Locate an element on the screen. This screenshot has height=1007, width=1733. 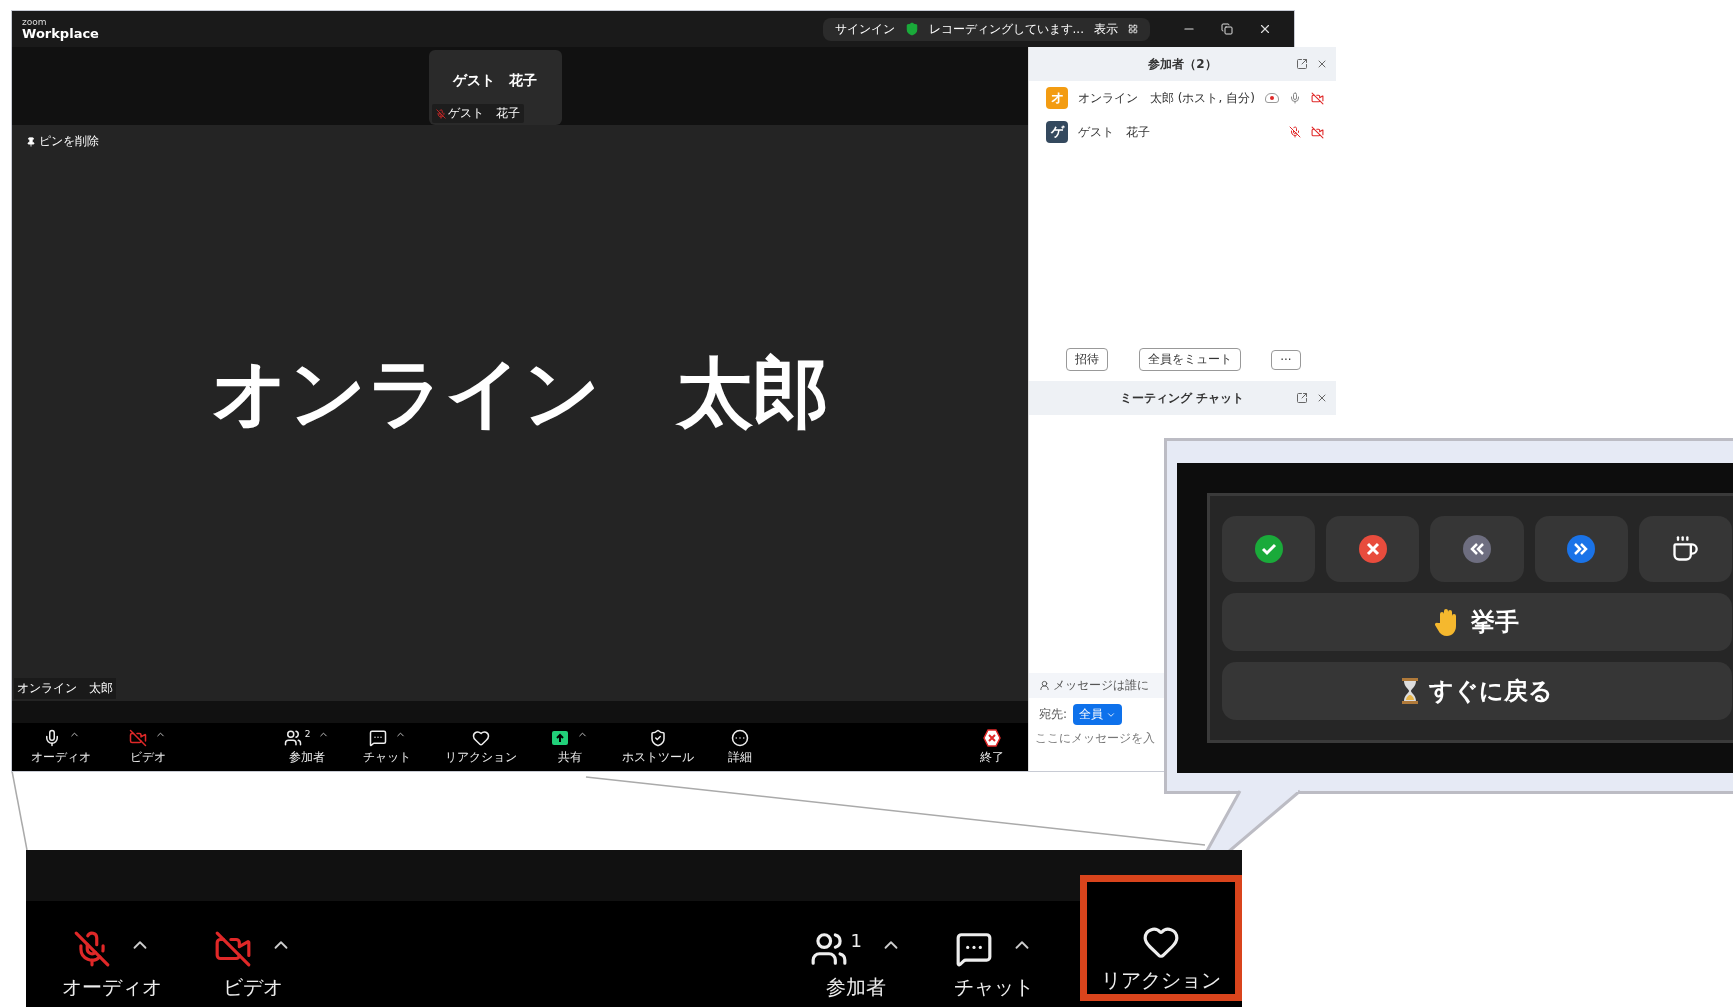
toolbar-button: リアクション is located at coordinates (1161, 938).